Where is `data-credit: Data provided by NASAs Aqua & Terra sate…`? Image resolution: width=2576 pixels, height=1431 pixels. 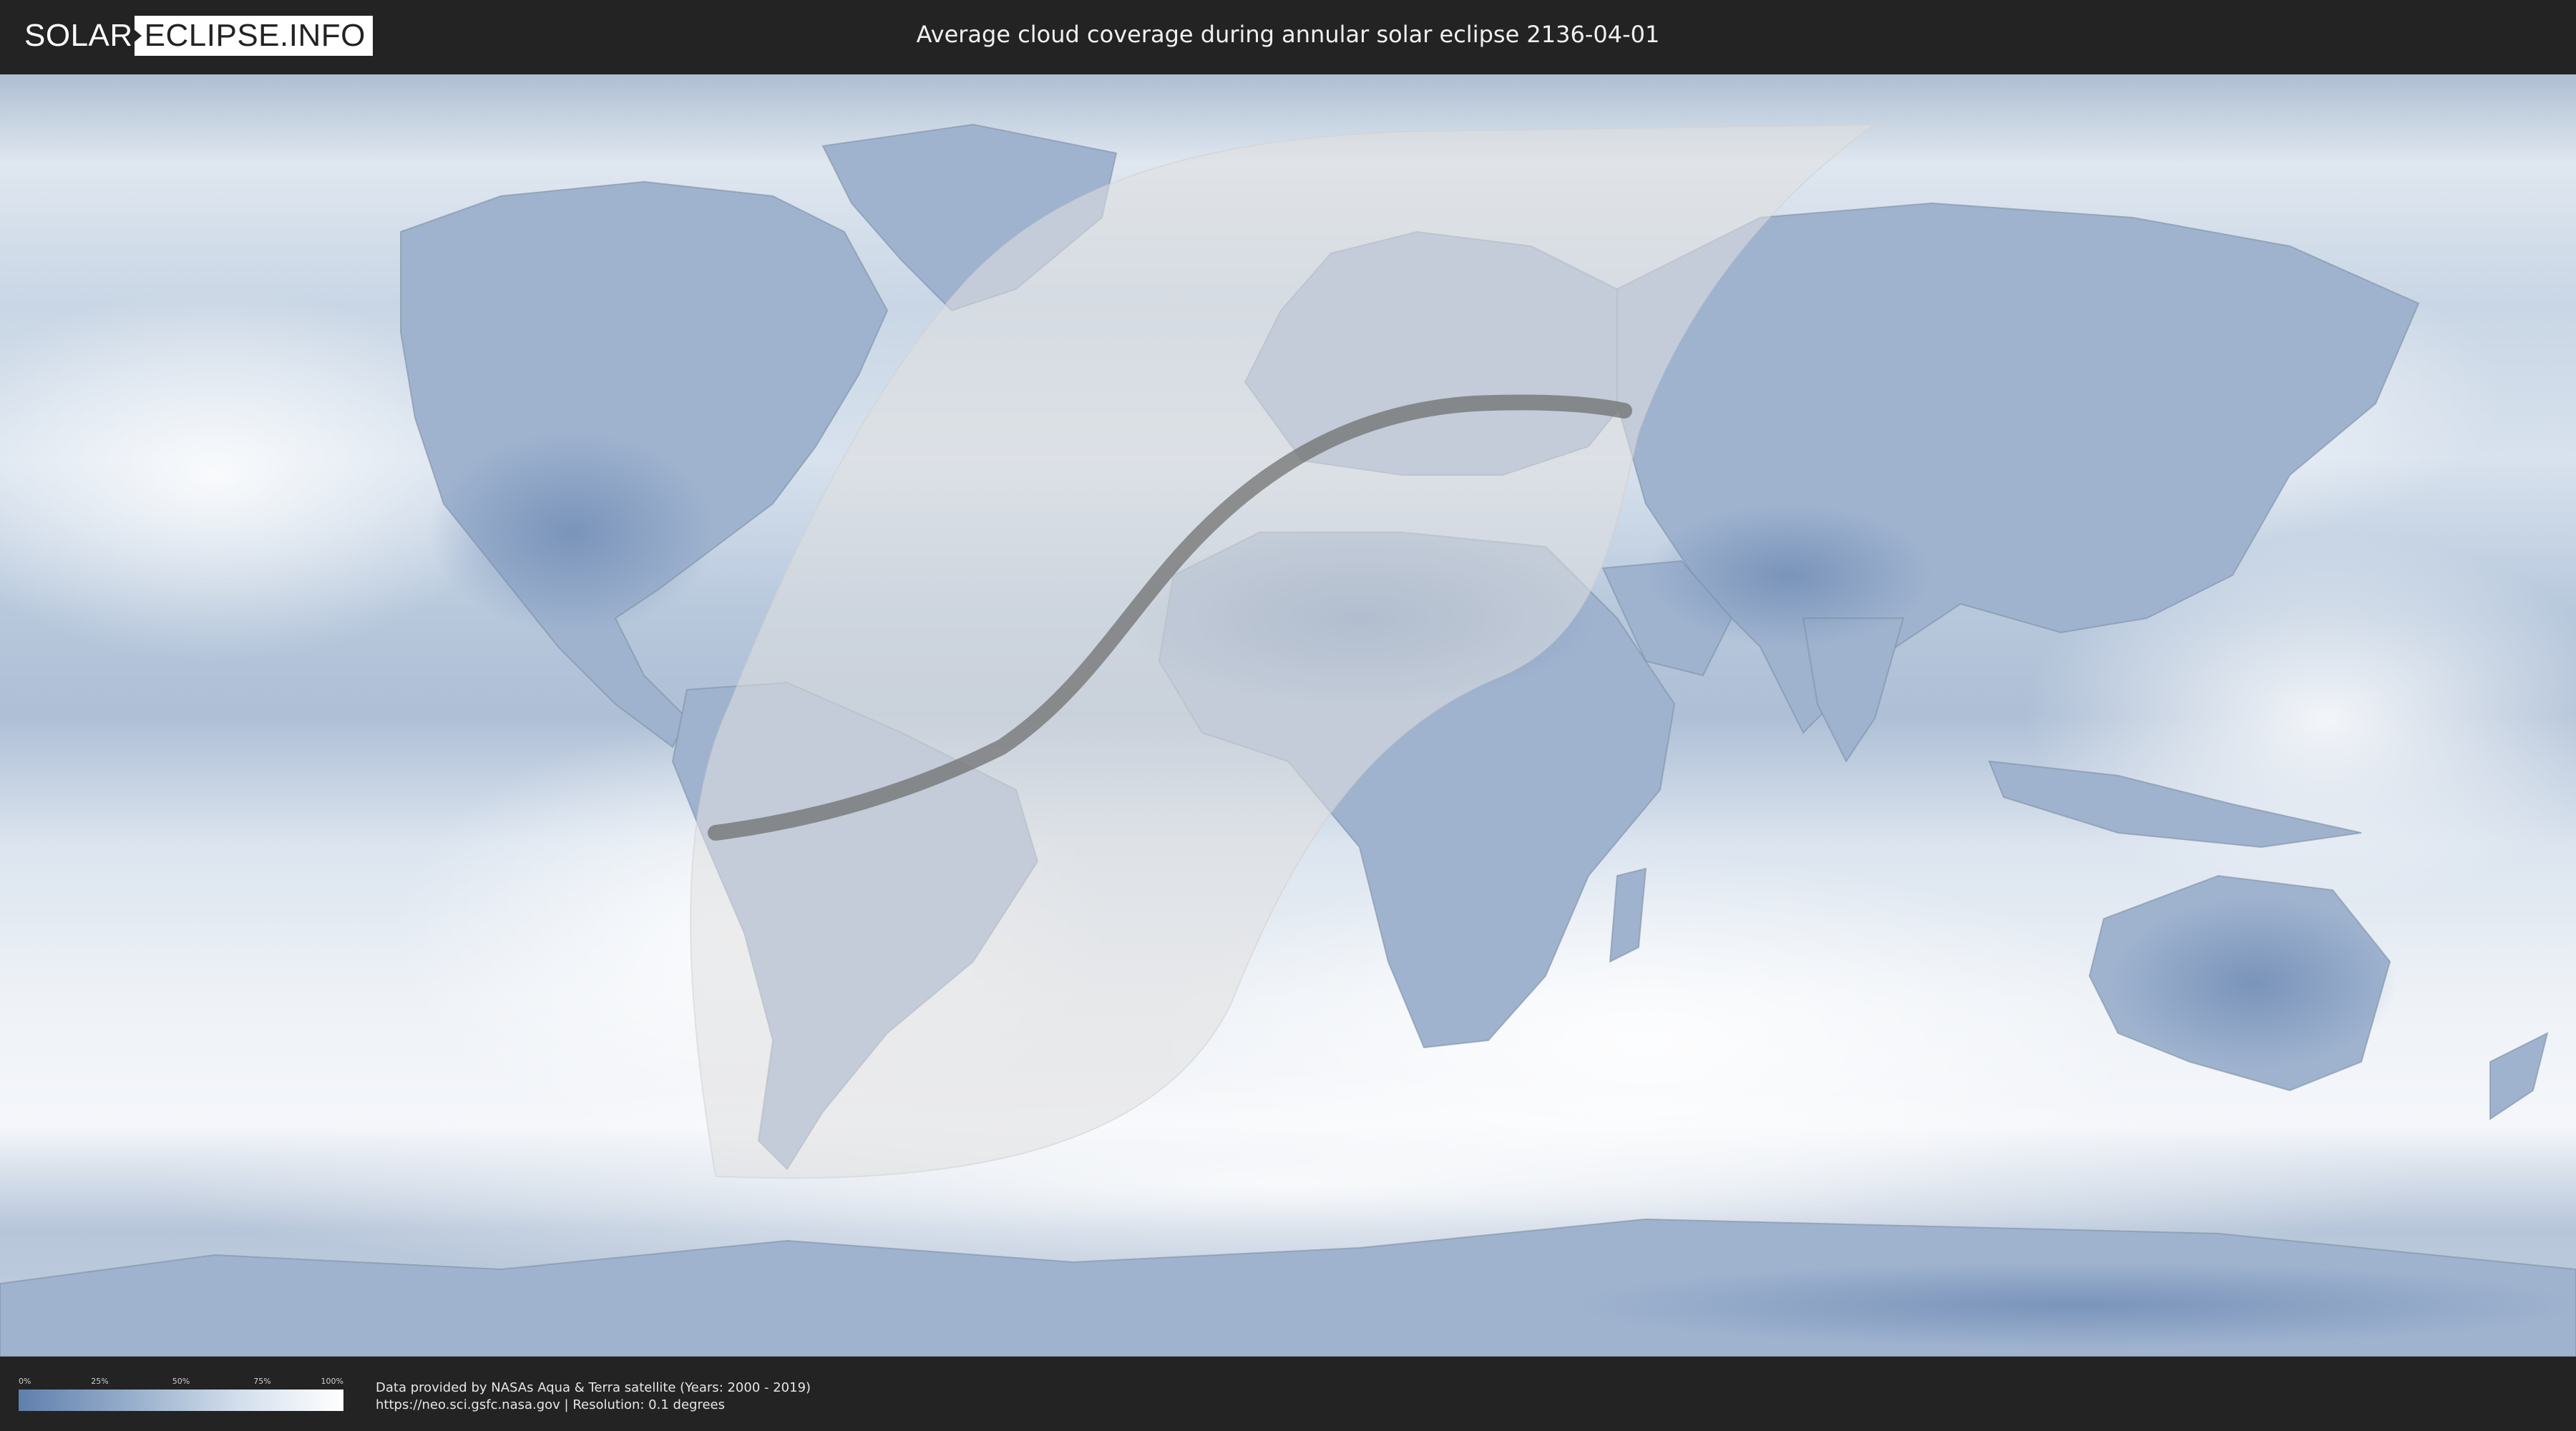
data-credit: Data provided by NASAs Aqua & Terra sate… is located at coordinates (593, 1396).